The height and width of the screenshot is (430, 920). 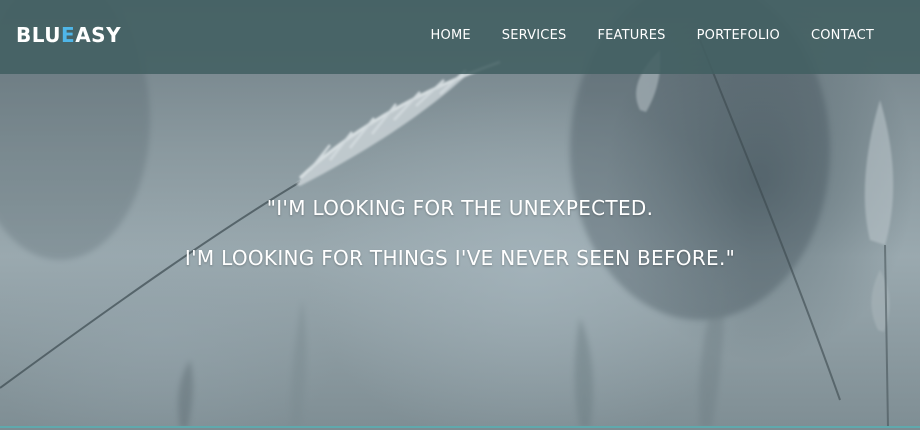 What do you see at coordinates (460, 208) in the screenshot?
I see `hero-quote-line-1: "I'M LOOKING FOR THE UNEXPECTED.` at bounding box center [460, 208].